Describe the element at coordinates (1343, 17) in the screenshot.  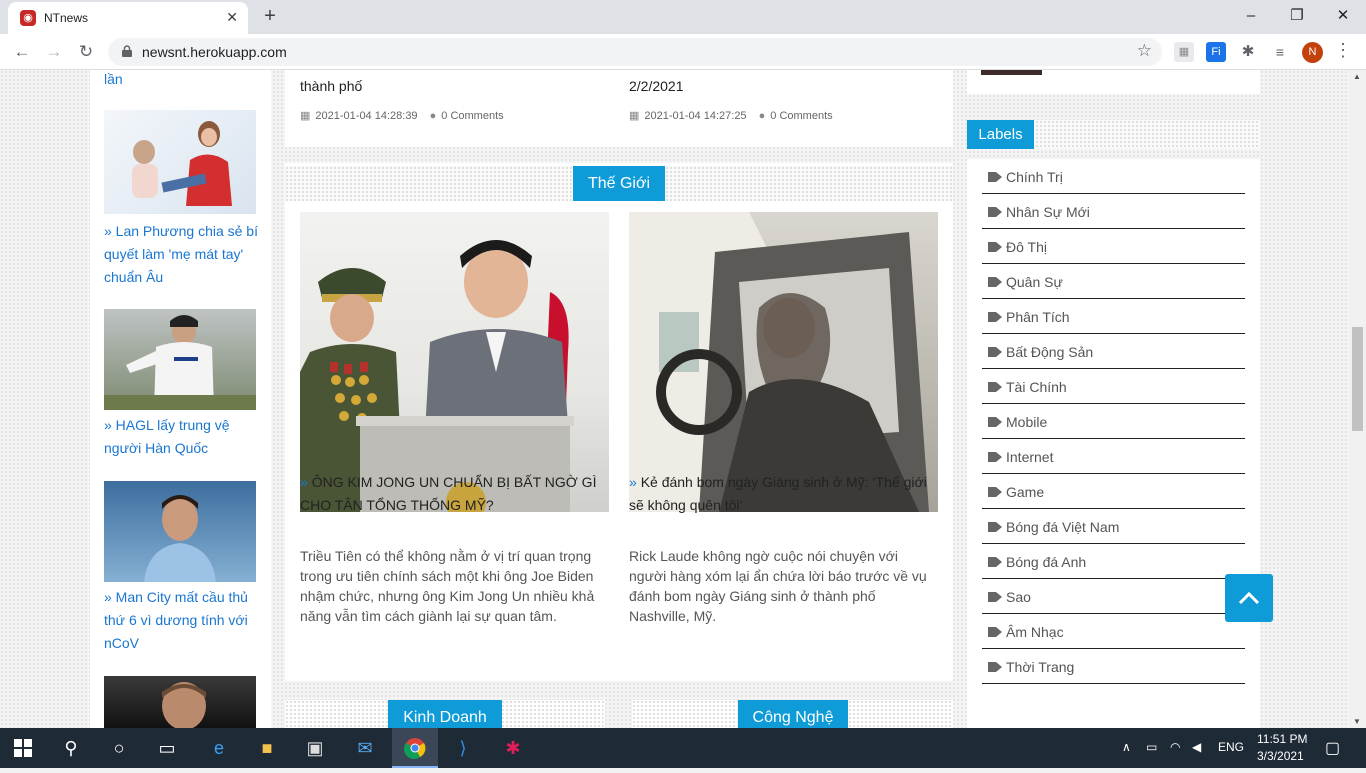
I see `close-window-button: ✕` at that location.